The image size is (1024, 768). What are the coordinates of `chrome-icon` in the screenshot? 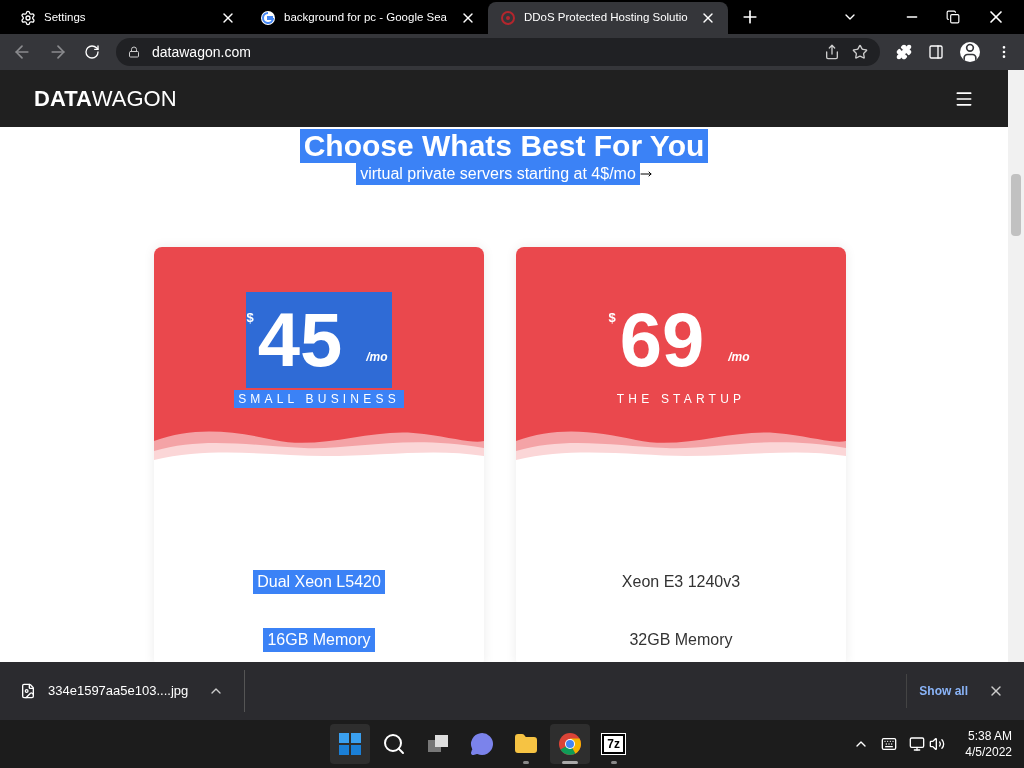 It's located at (569, 744).